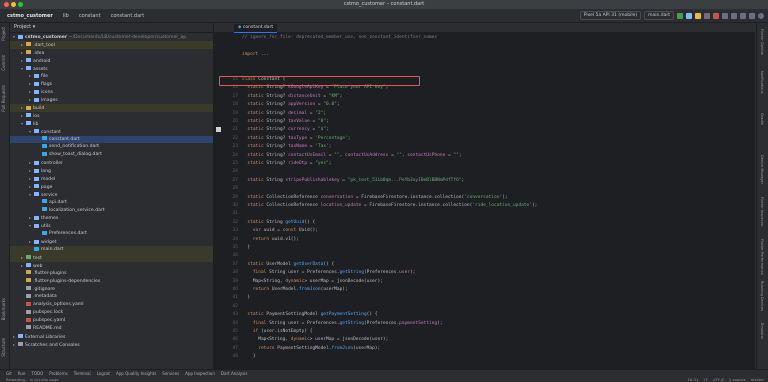  Describe the element at coordinates (680, 15) in the screenshot. I see `run-icon` at that location.